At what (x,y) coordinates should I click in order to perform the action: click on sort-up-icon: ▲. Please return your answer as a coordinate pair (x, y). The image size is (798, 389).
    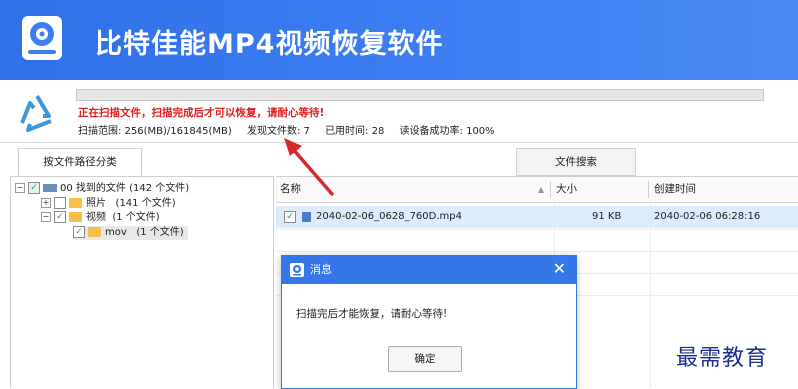
    Looking at the image, I should click on (541, 189).